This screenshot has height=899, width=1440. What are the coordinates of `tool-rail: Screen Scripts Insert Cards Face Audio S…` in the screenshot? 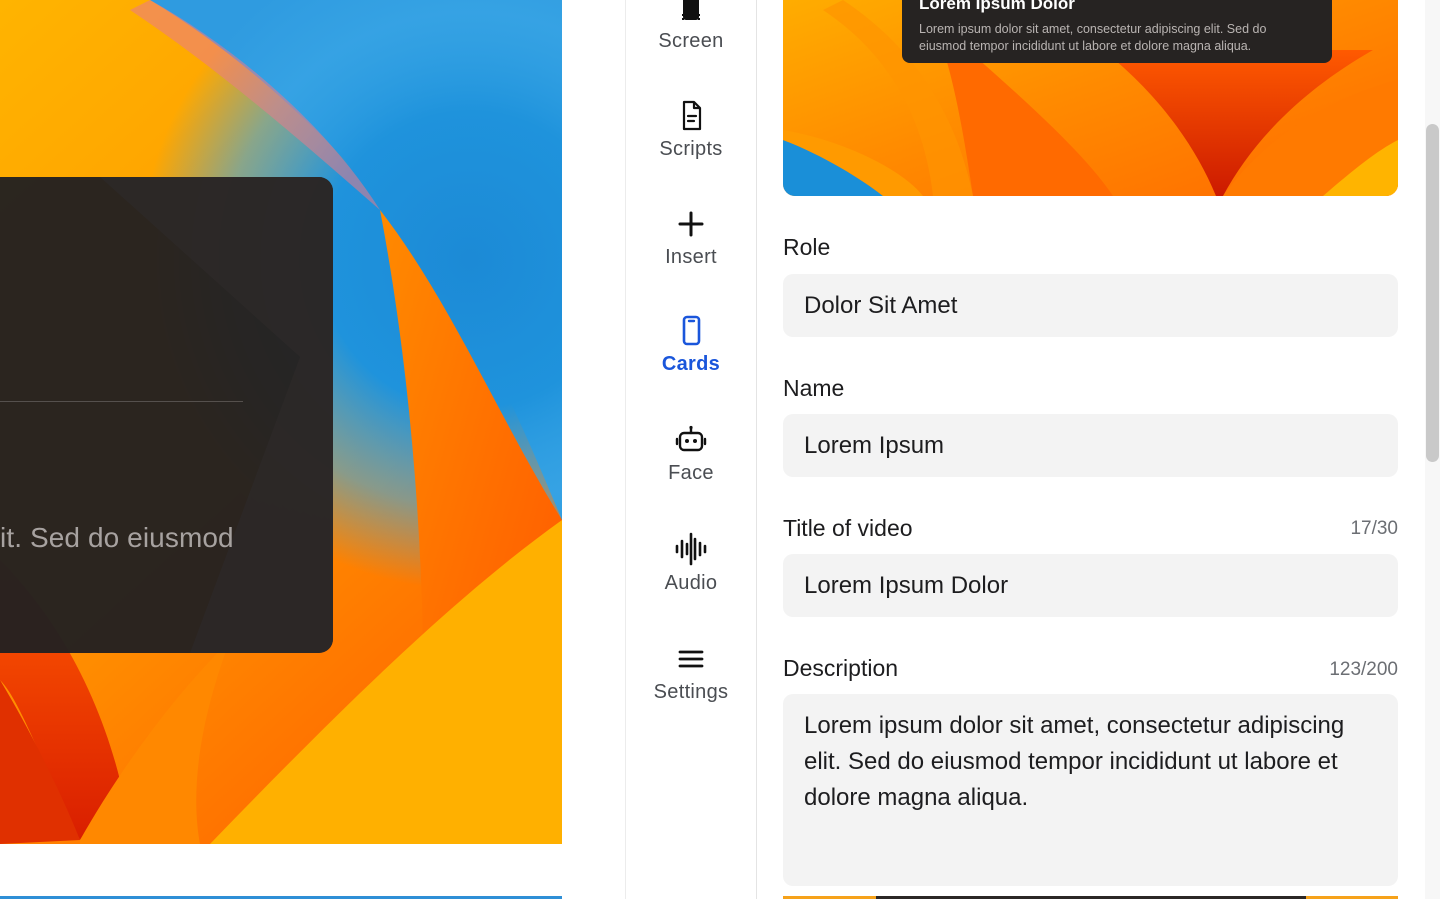 It's located at (691, 449).